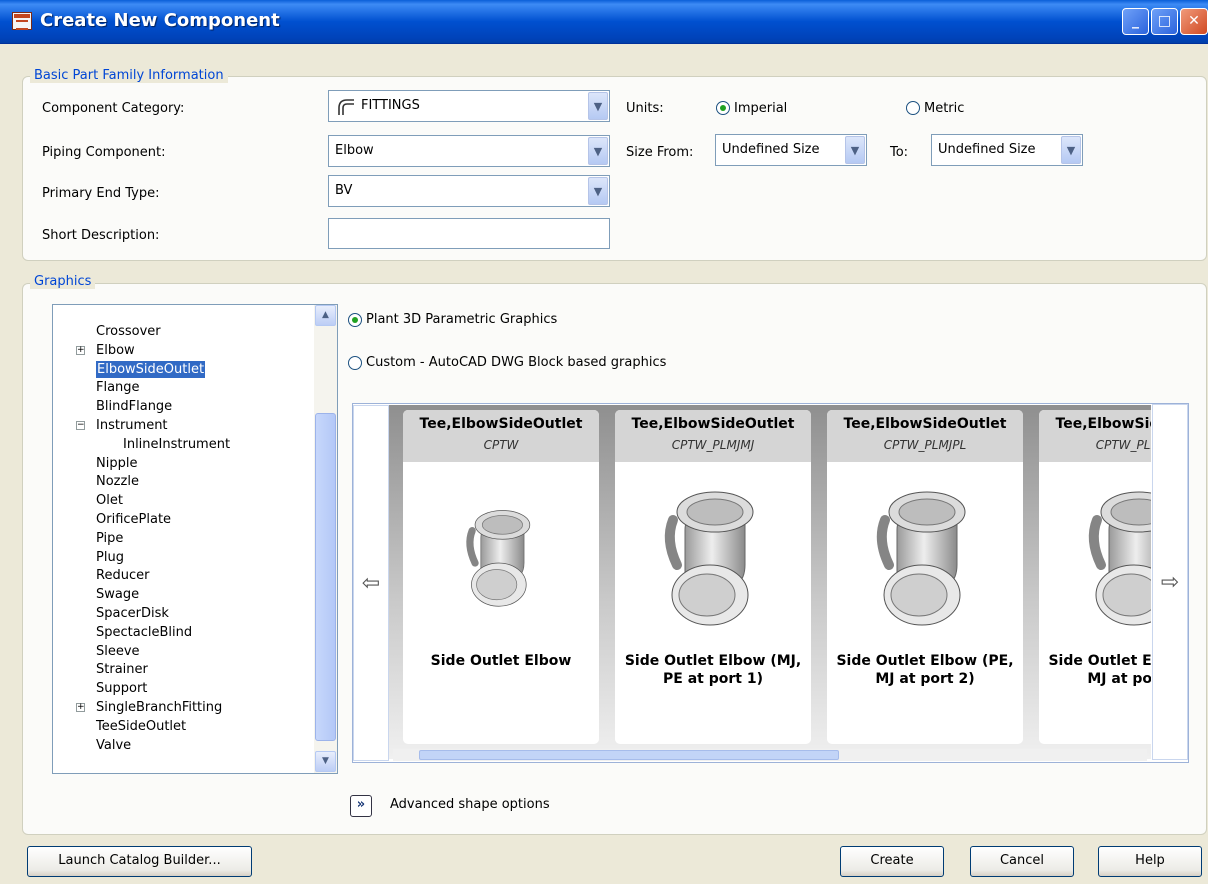 The height and width of the screenshot is (884, 1208). Describe the element at coordinates (118, 651) in the screenshot. I see `tree-item: Sleeve` at that location.